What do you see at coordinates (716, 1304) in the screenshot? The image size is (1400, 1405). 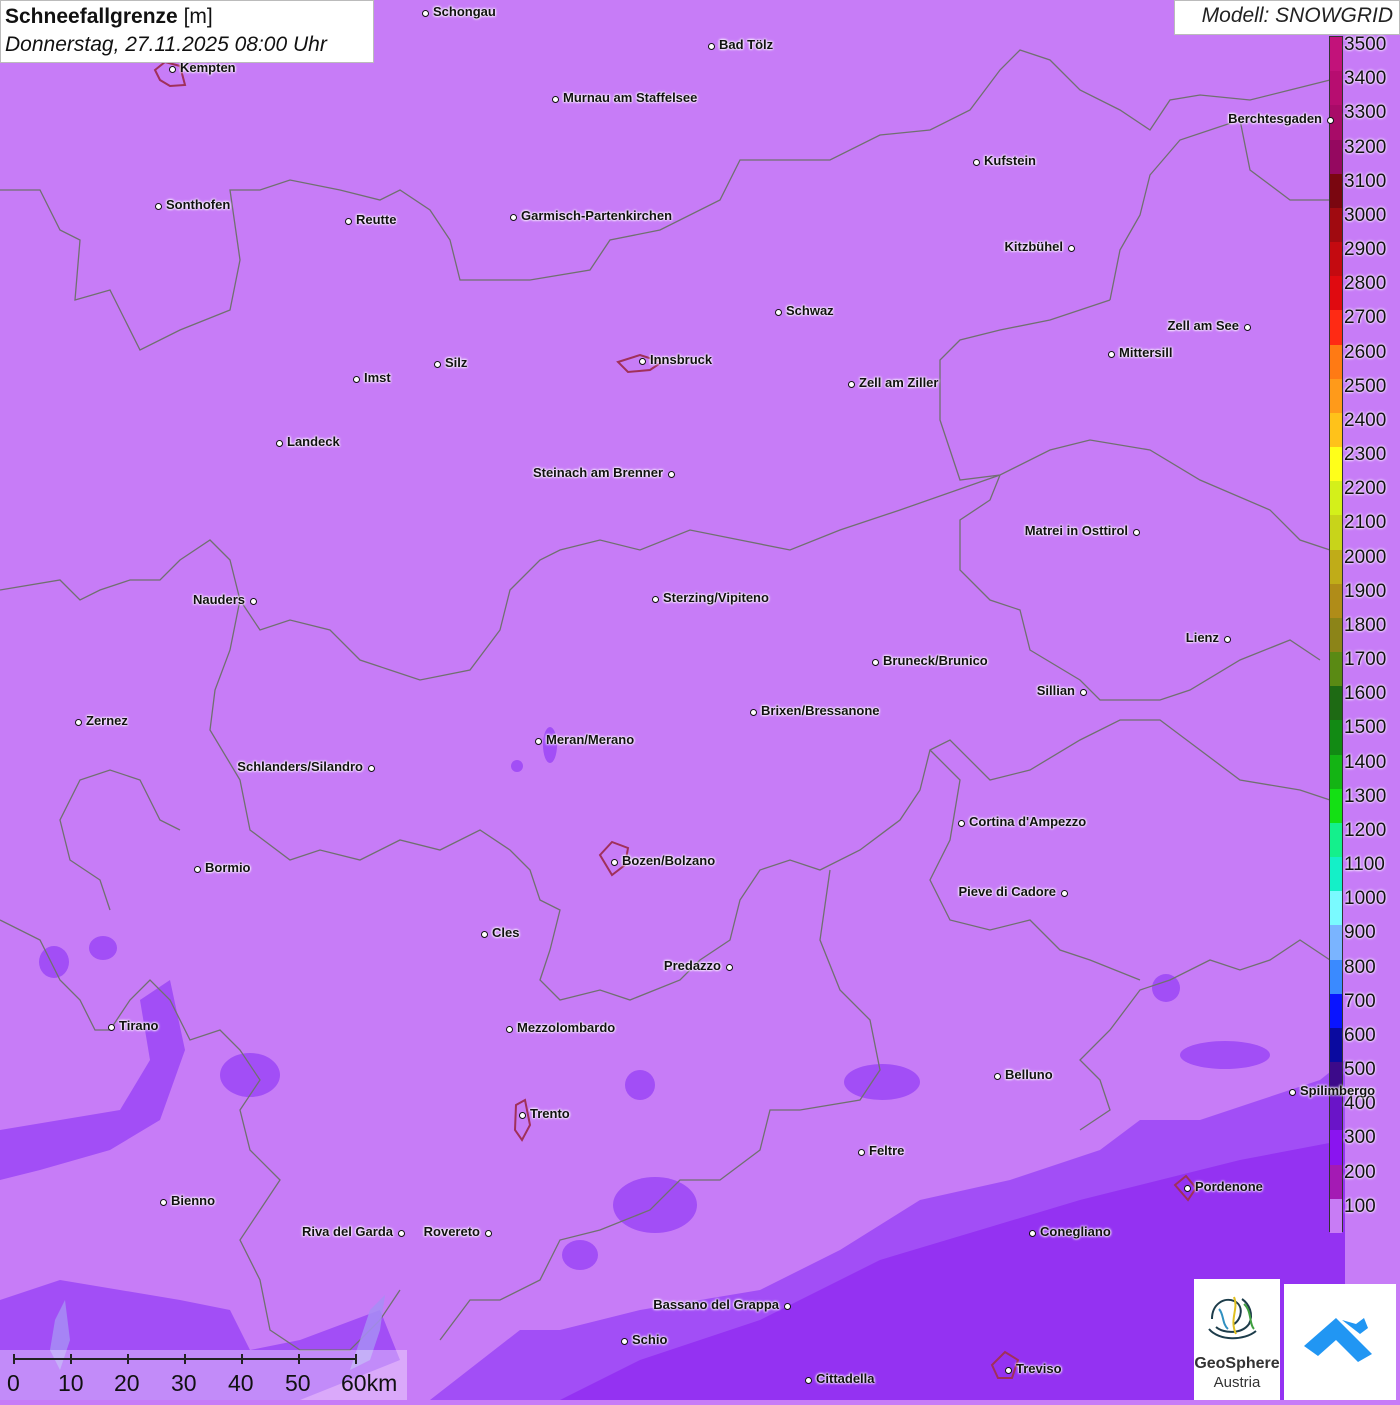 I see `city-label: Bassano del Grappa` at bounding box center [716, 1304].